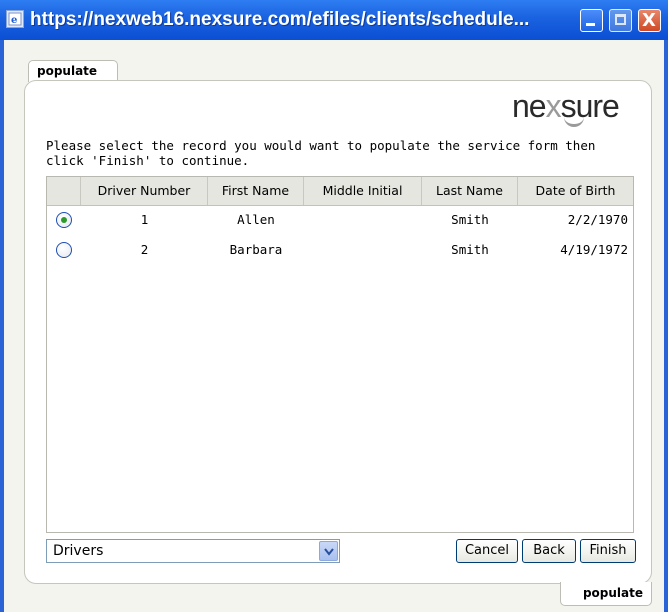 The height and width of the screenshot is (612, 668). I want to click on minimize-icon, so click(590, 24).